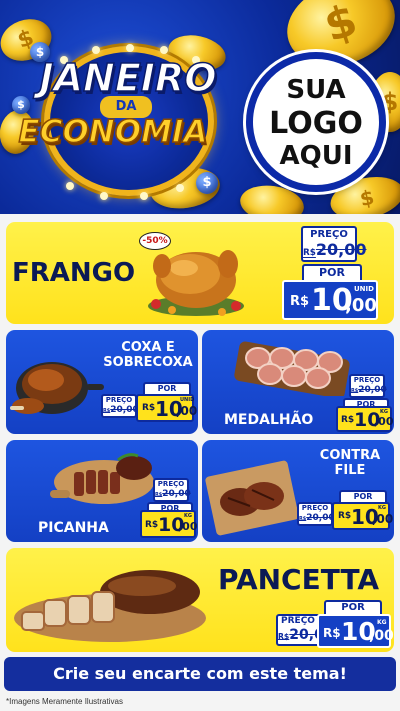  What do you see at coordinates (316, 90) in the screenshot?
I see `logo-text-line: SUA` at bounding box center [316, 90].